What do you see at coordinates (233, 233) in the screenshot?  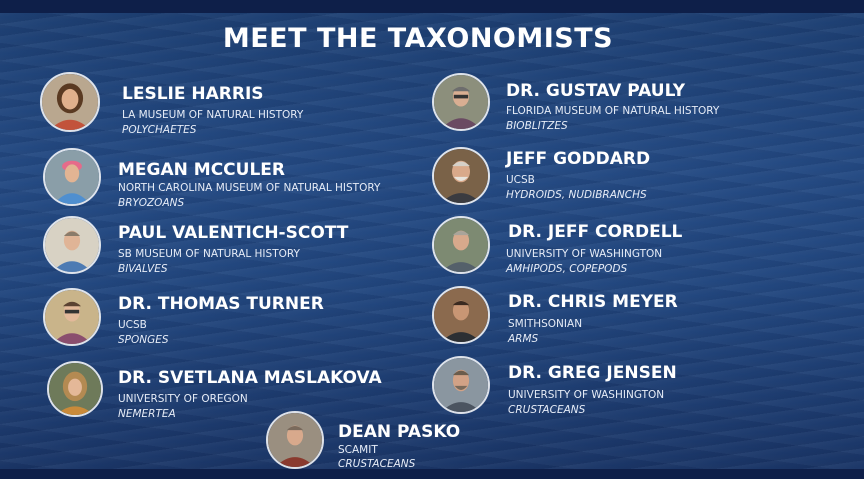 I see `person-name: PAUL VALENTICH-SCOTT` at bounding box center [233, 233].